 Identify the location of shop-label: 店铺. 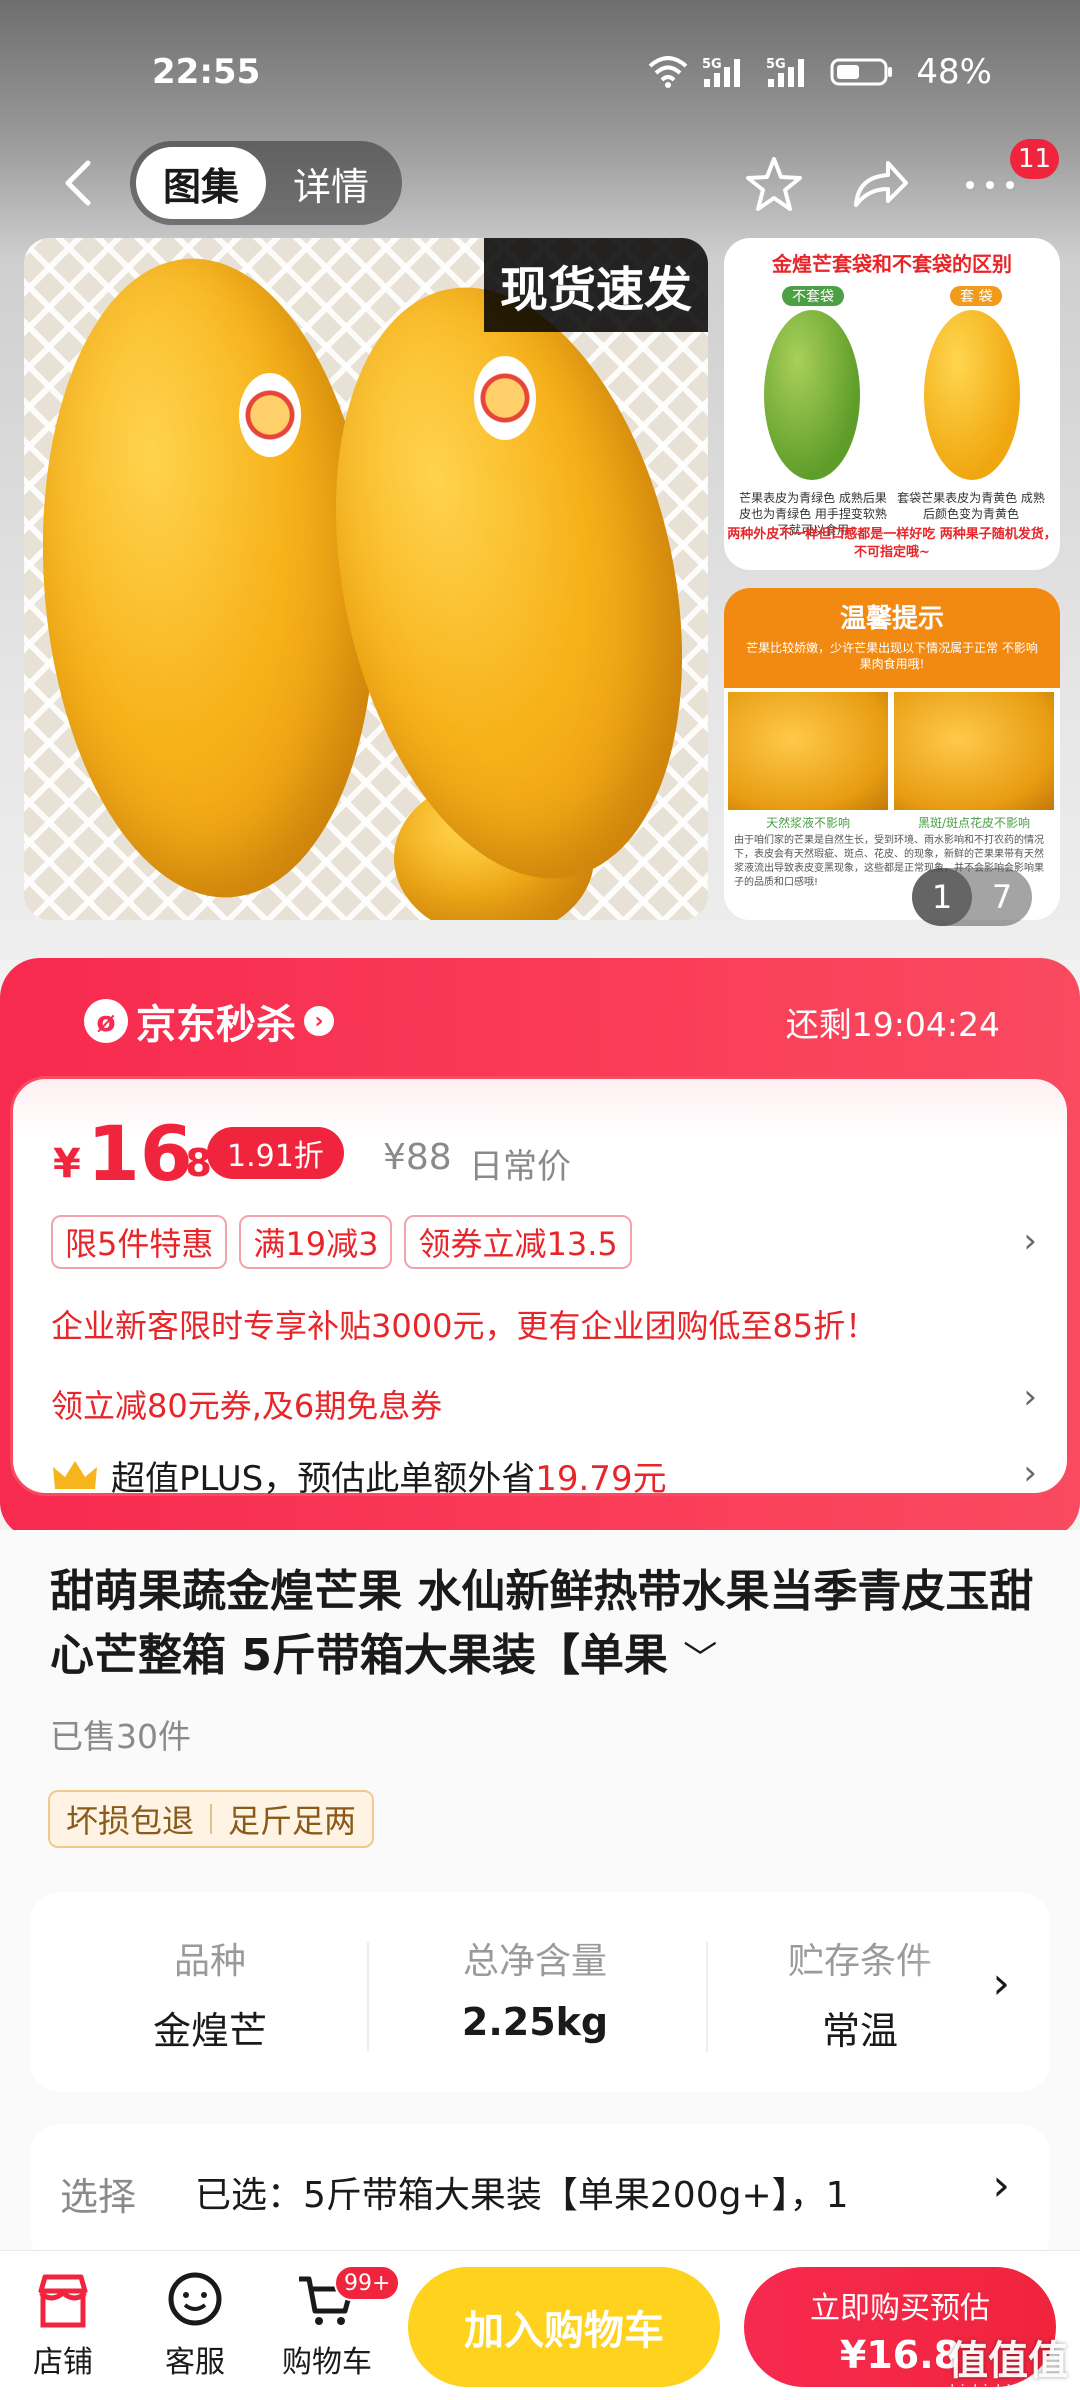
(63, 2362).